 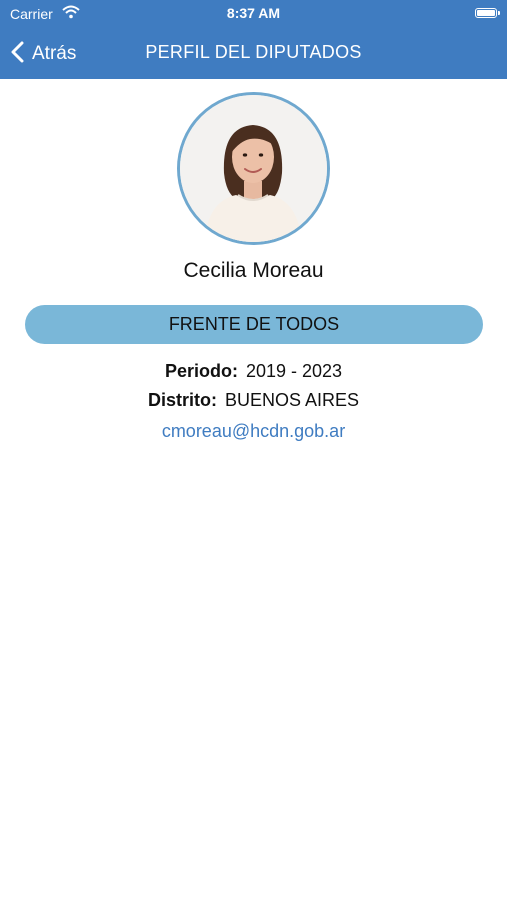 I want to click on district-value: BUENOS AIRES, so click(x=292, y=400).